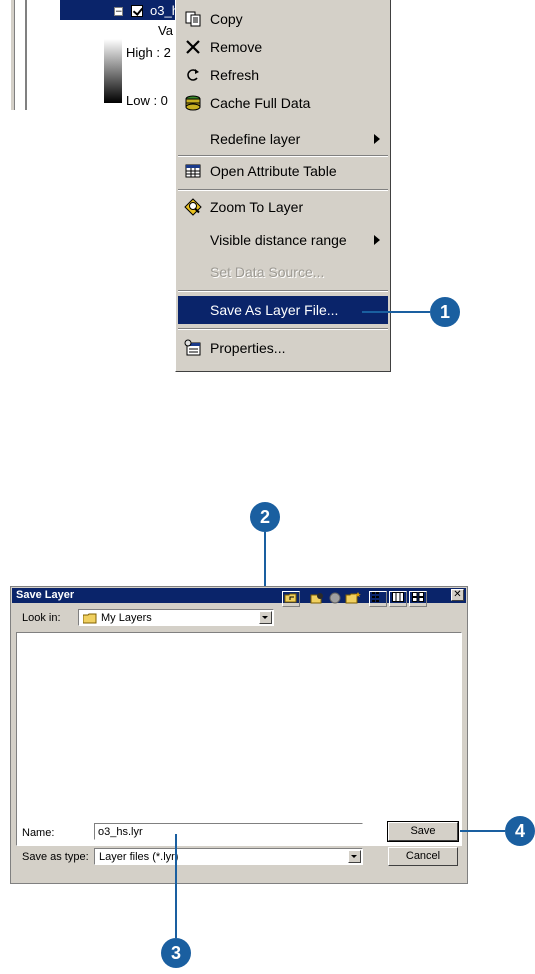  Describe the element at coordinates (55, 857) in the screenshot. I see `save-as-type-label: Save as type:` at that location.